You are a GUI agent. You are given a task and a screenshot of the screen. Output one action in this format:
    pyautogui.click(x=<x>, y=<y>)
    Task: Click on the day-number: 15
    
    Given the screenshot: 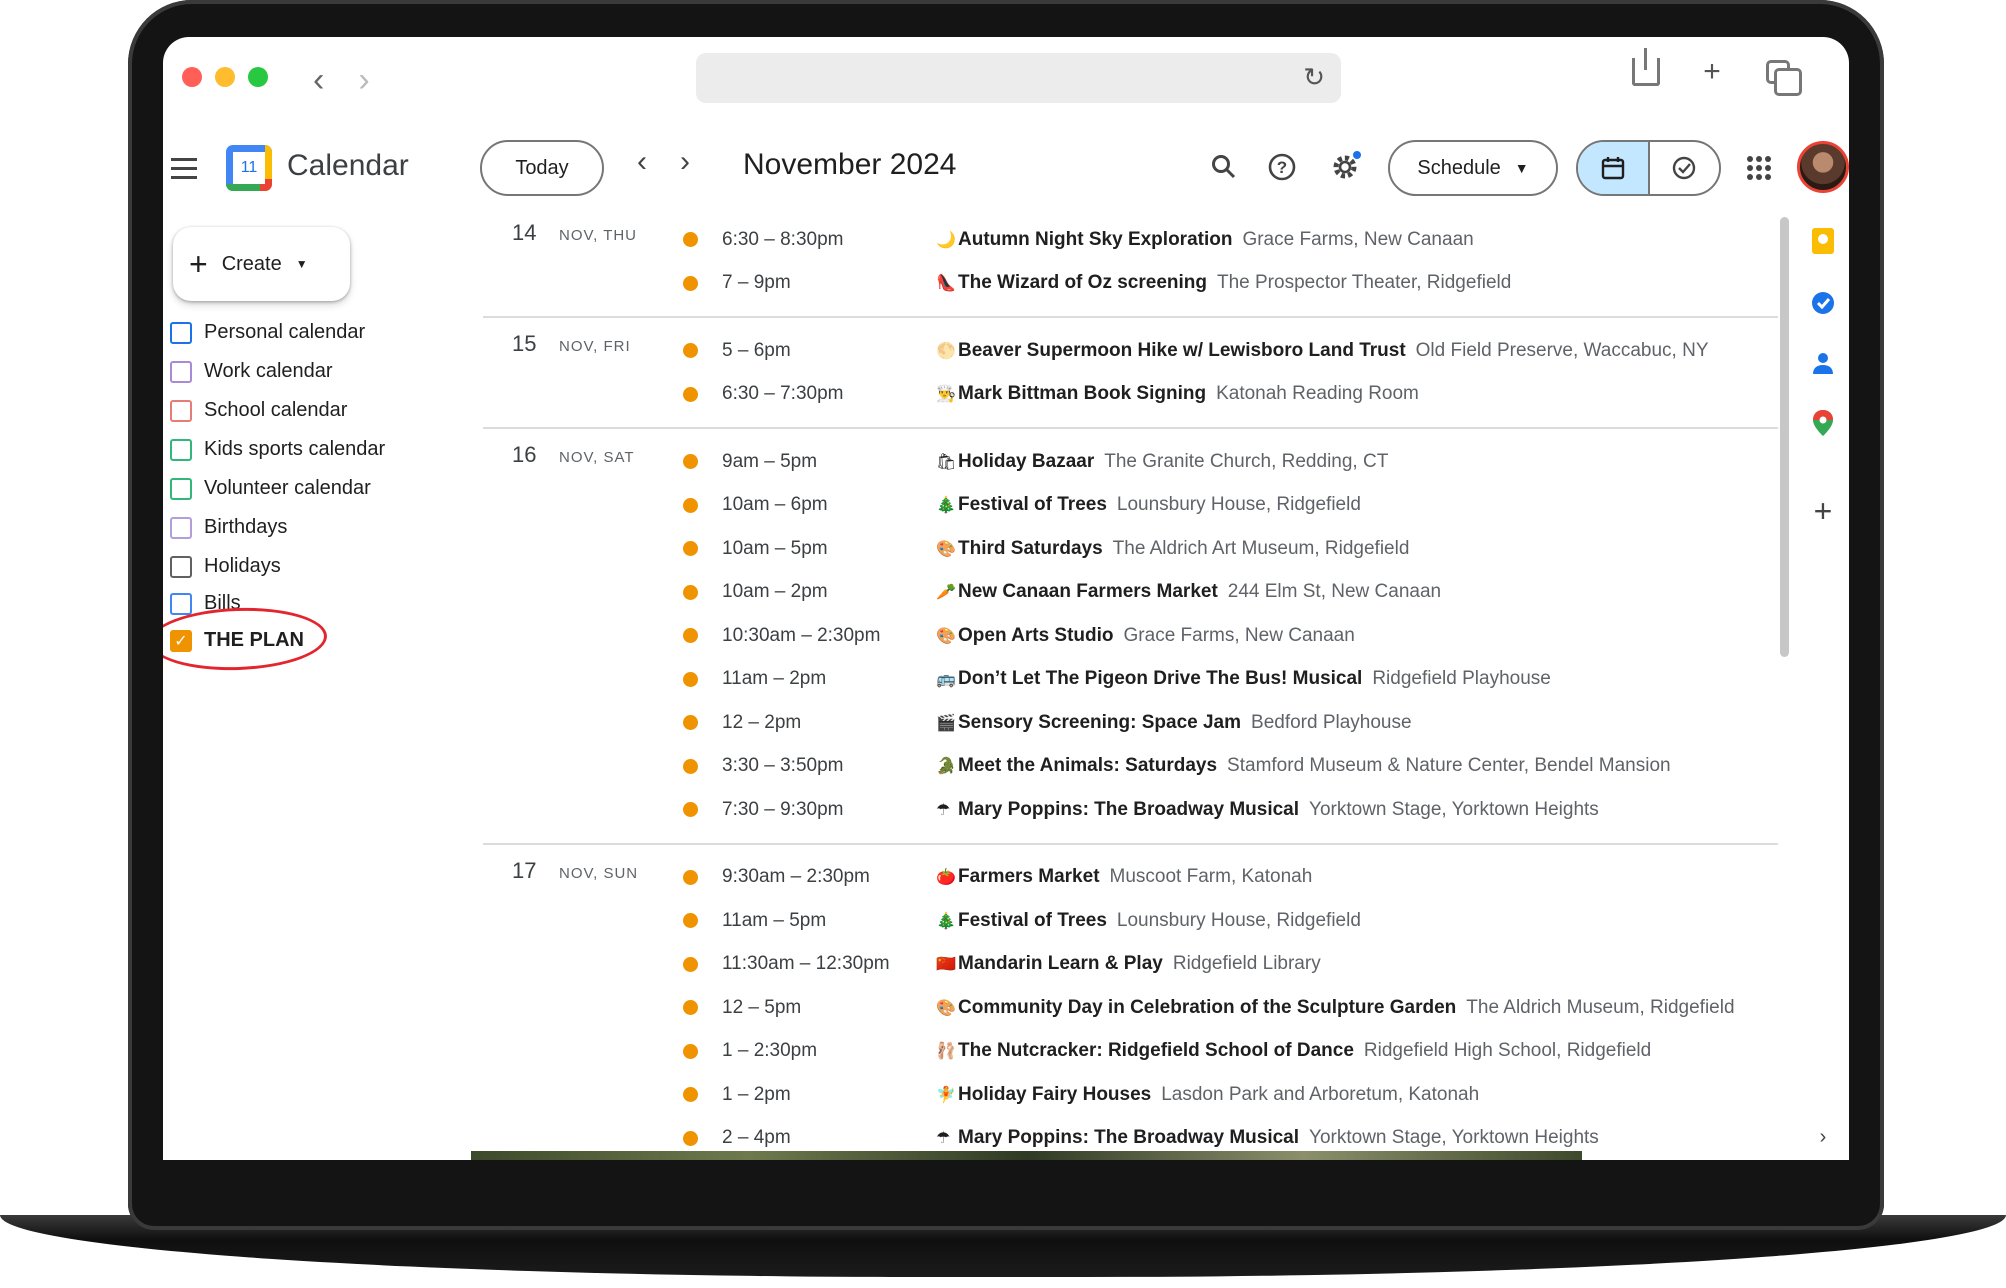 What is the action you would take?
    pyautogui.click(x=524, y=344)
    